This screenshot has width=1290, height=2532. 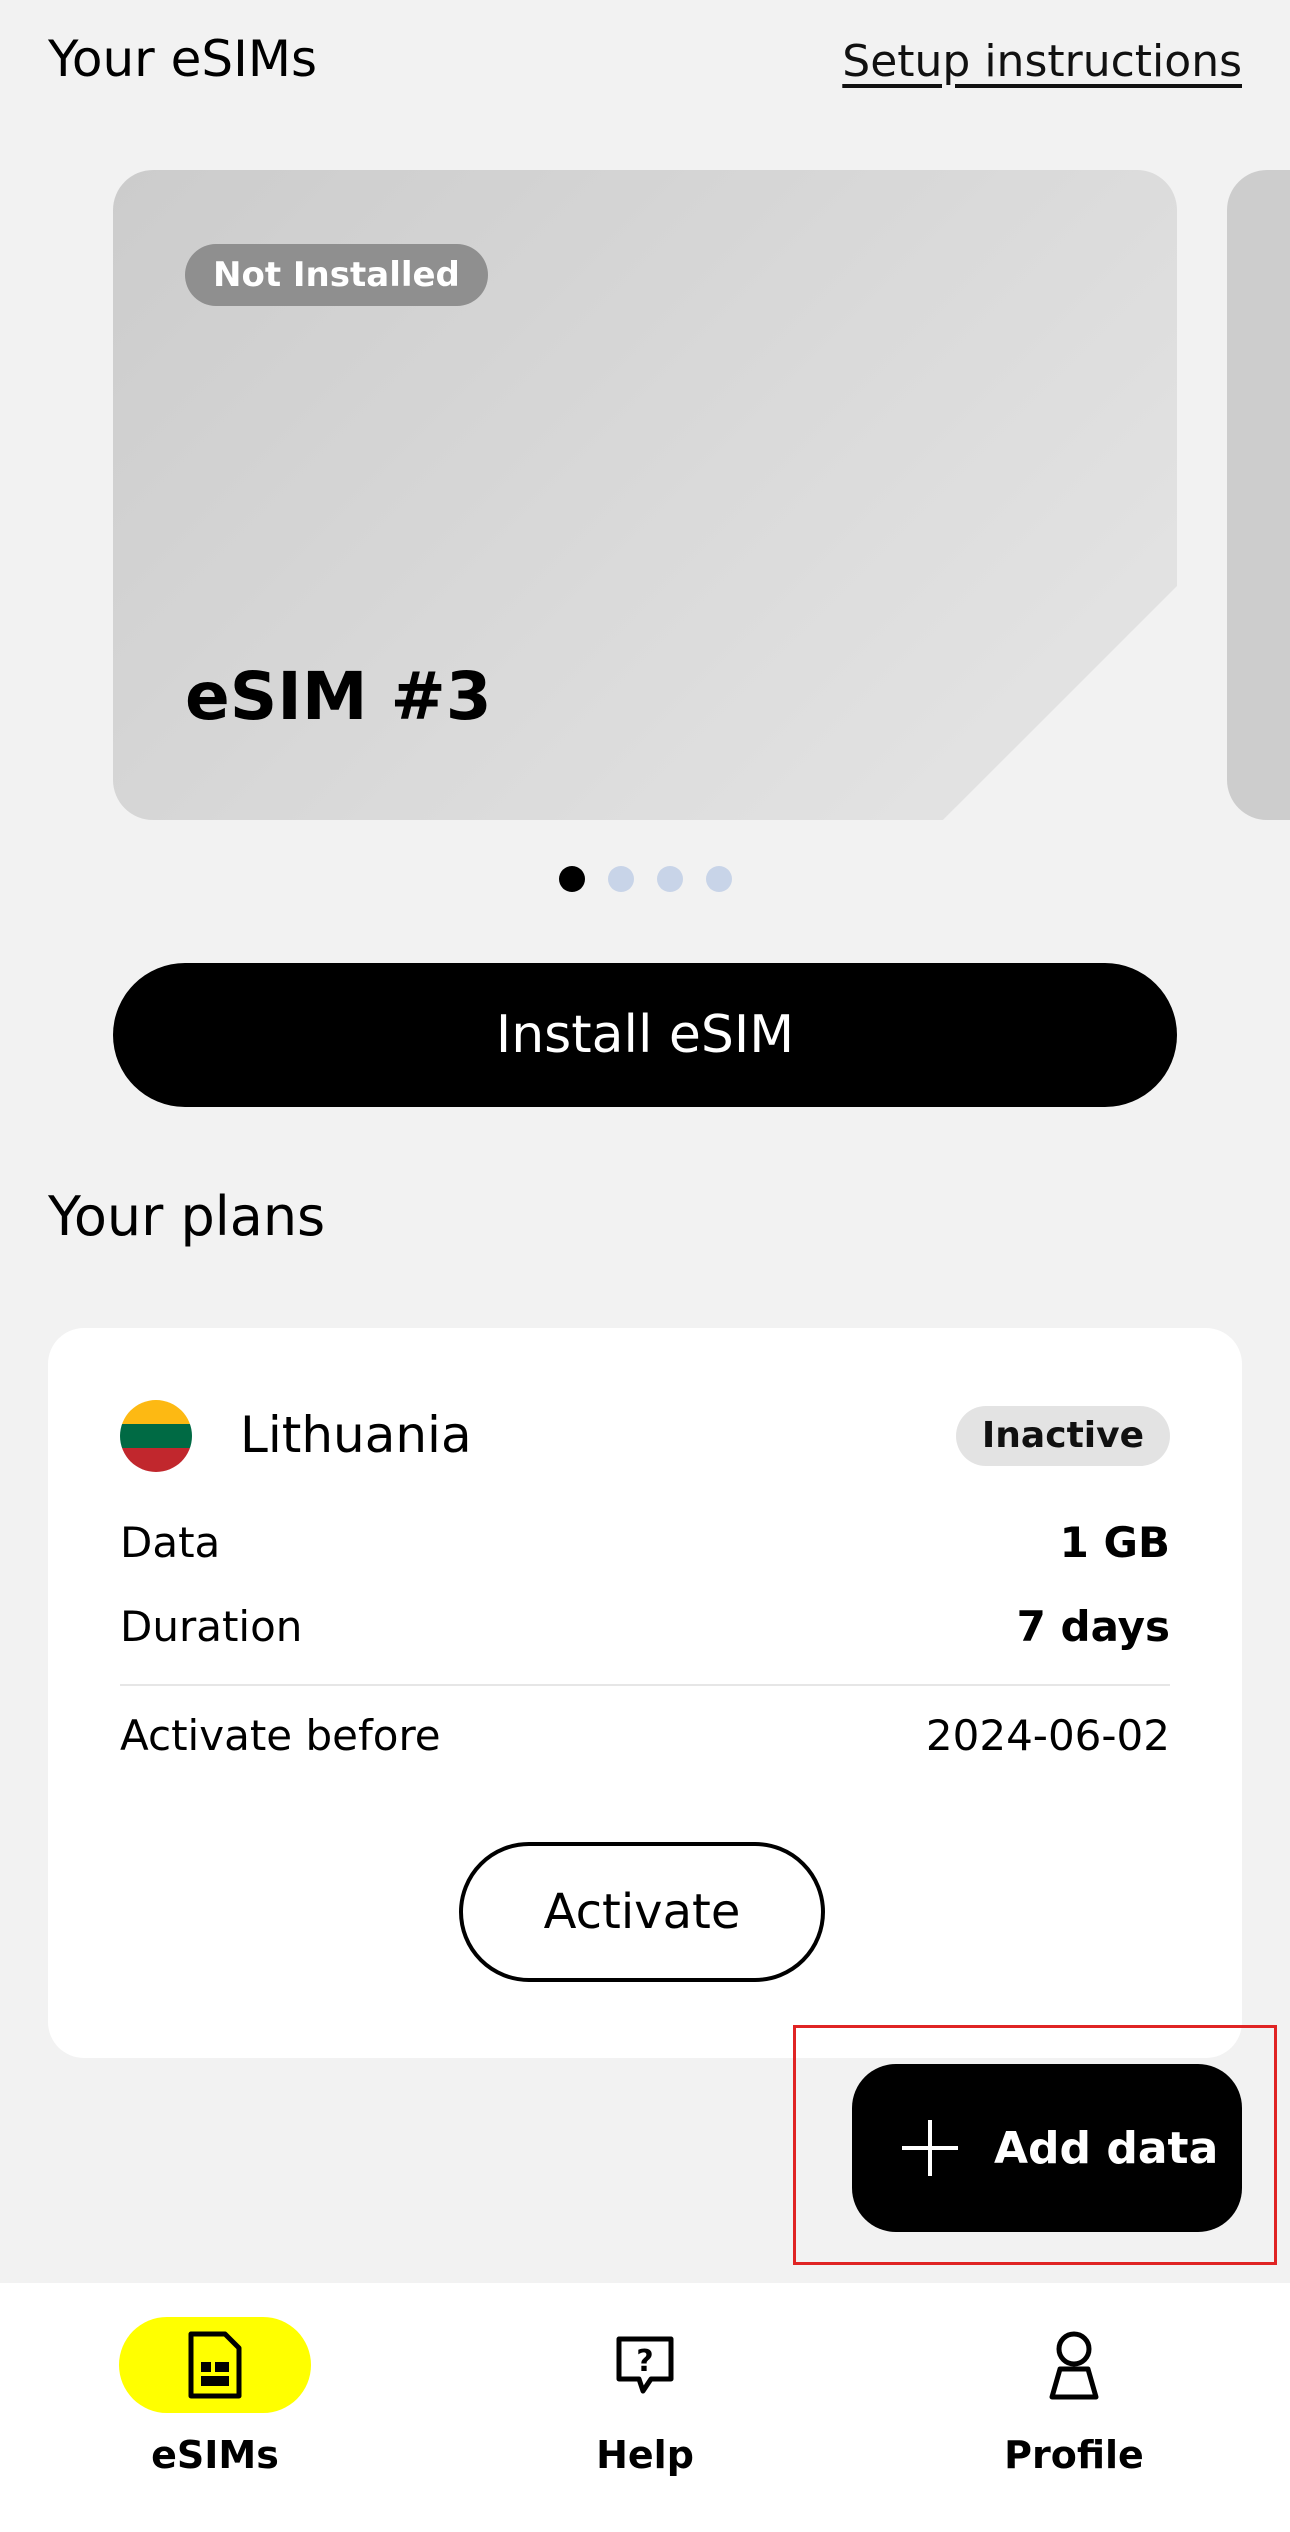 What do you see at coordinates (187, 1216) in the screenshot?
I see `plans-section-title: Your plans` at bounding box center [187, 1216].